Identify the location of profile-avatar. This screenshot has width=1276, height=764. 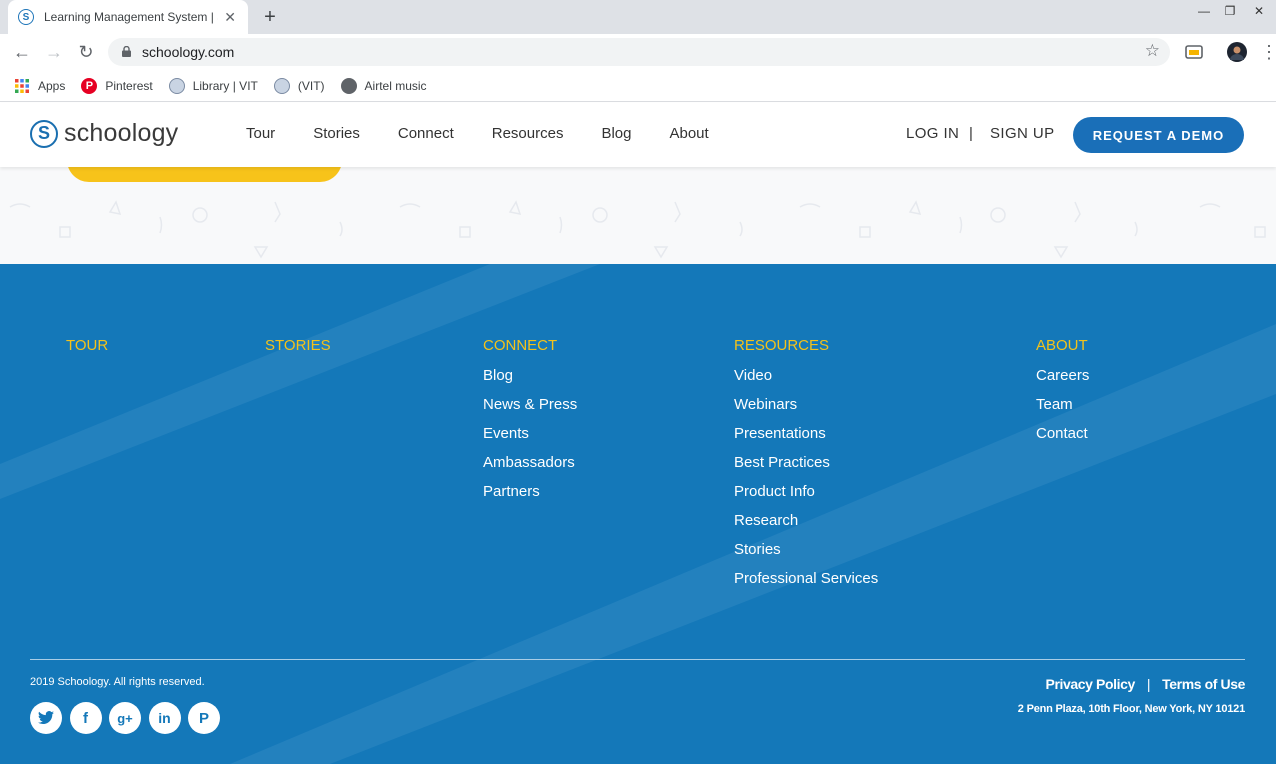
(1237, 52).